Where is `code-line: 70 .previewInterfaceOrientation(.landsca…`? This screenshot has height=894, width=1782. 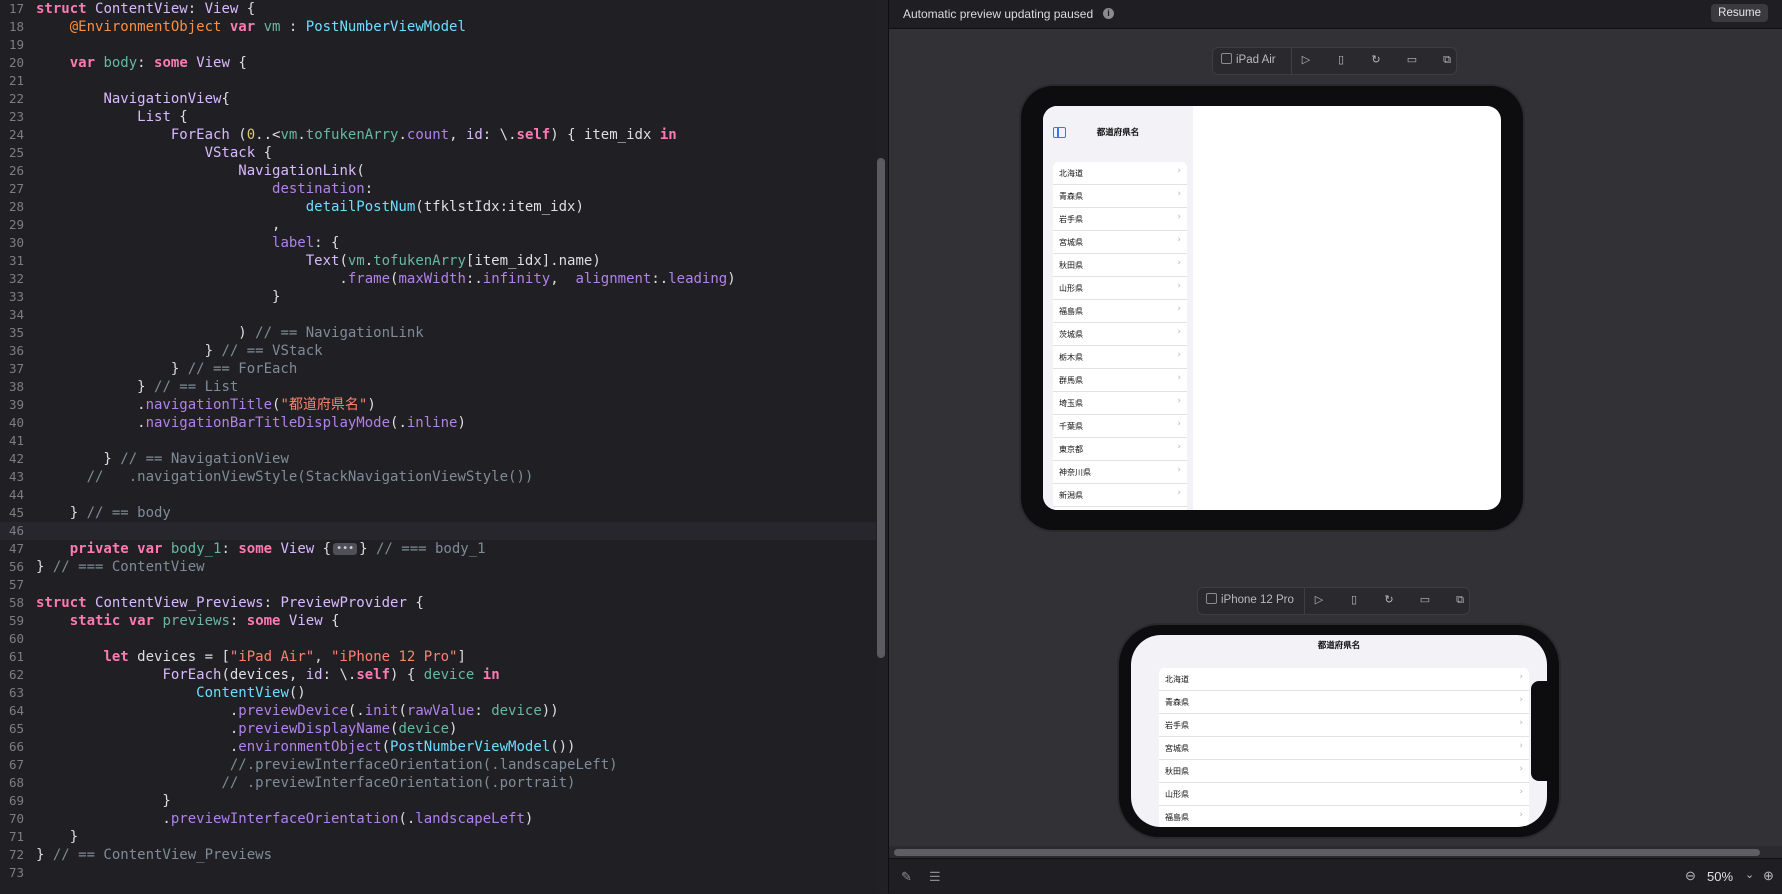
code-line: 70 .previewInterfaceOrientation(.landsca… is located at coordinates (438, 819).